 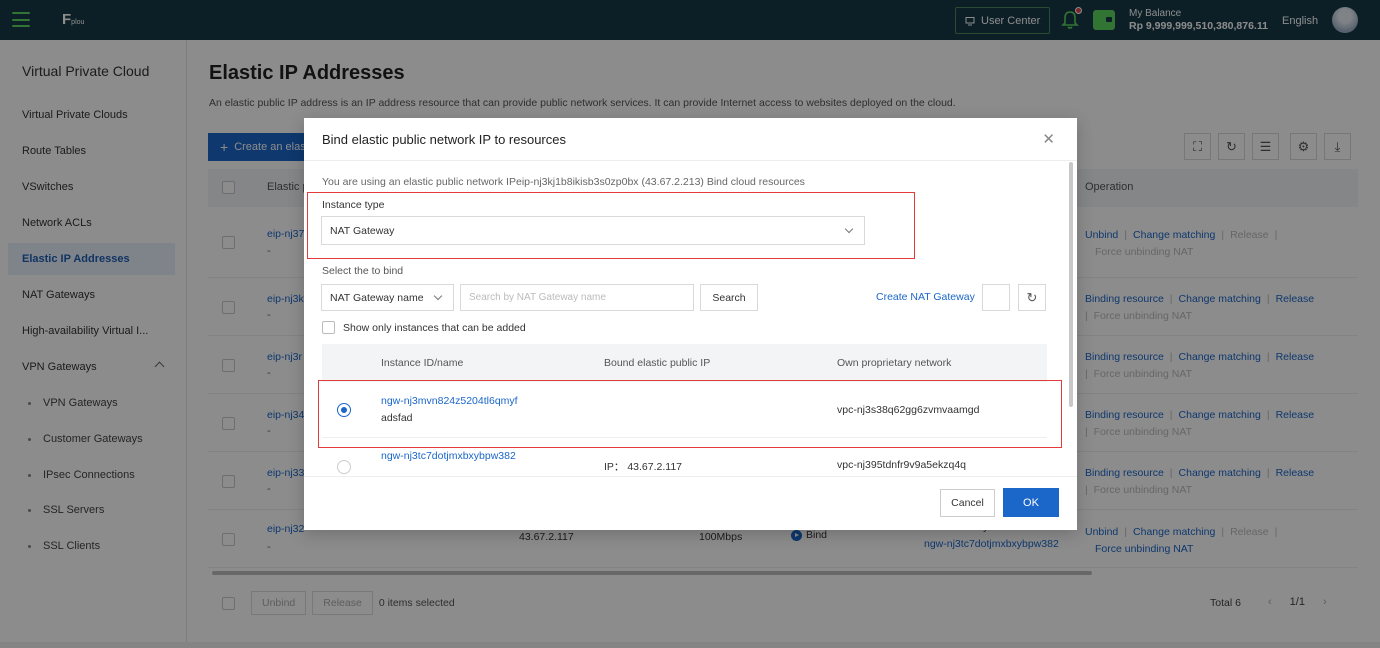 I want to click on instance-radio, so click(x=344, y=467).